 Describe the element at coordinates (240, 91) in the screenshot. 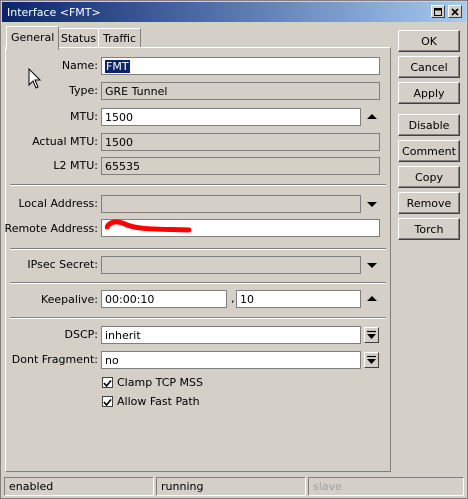

I see `type-field: GRE Tunnel` at that location.